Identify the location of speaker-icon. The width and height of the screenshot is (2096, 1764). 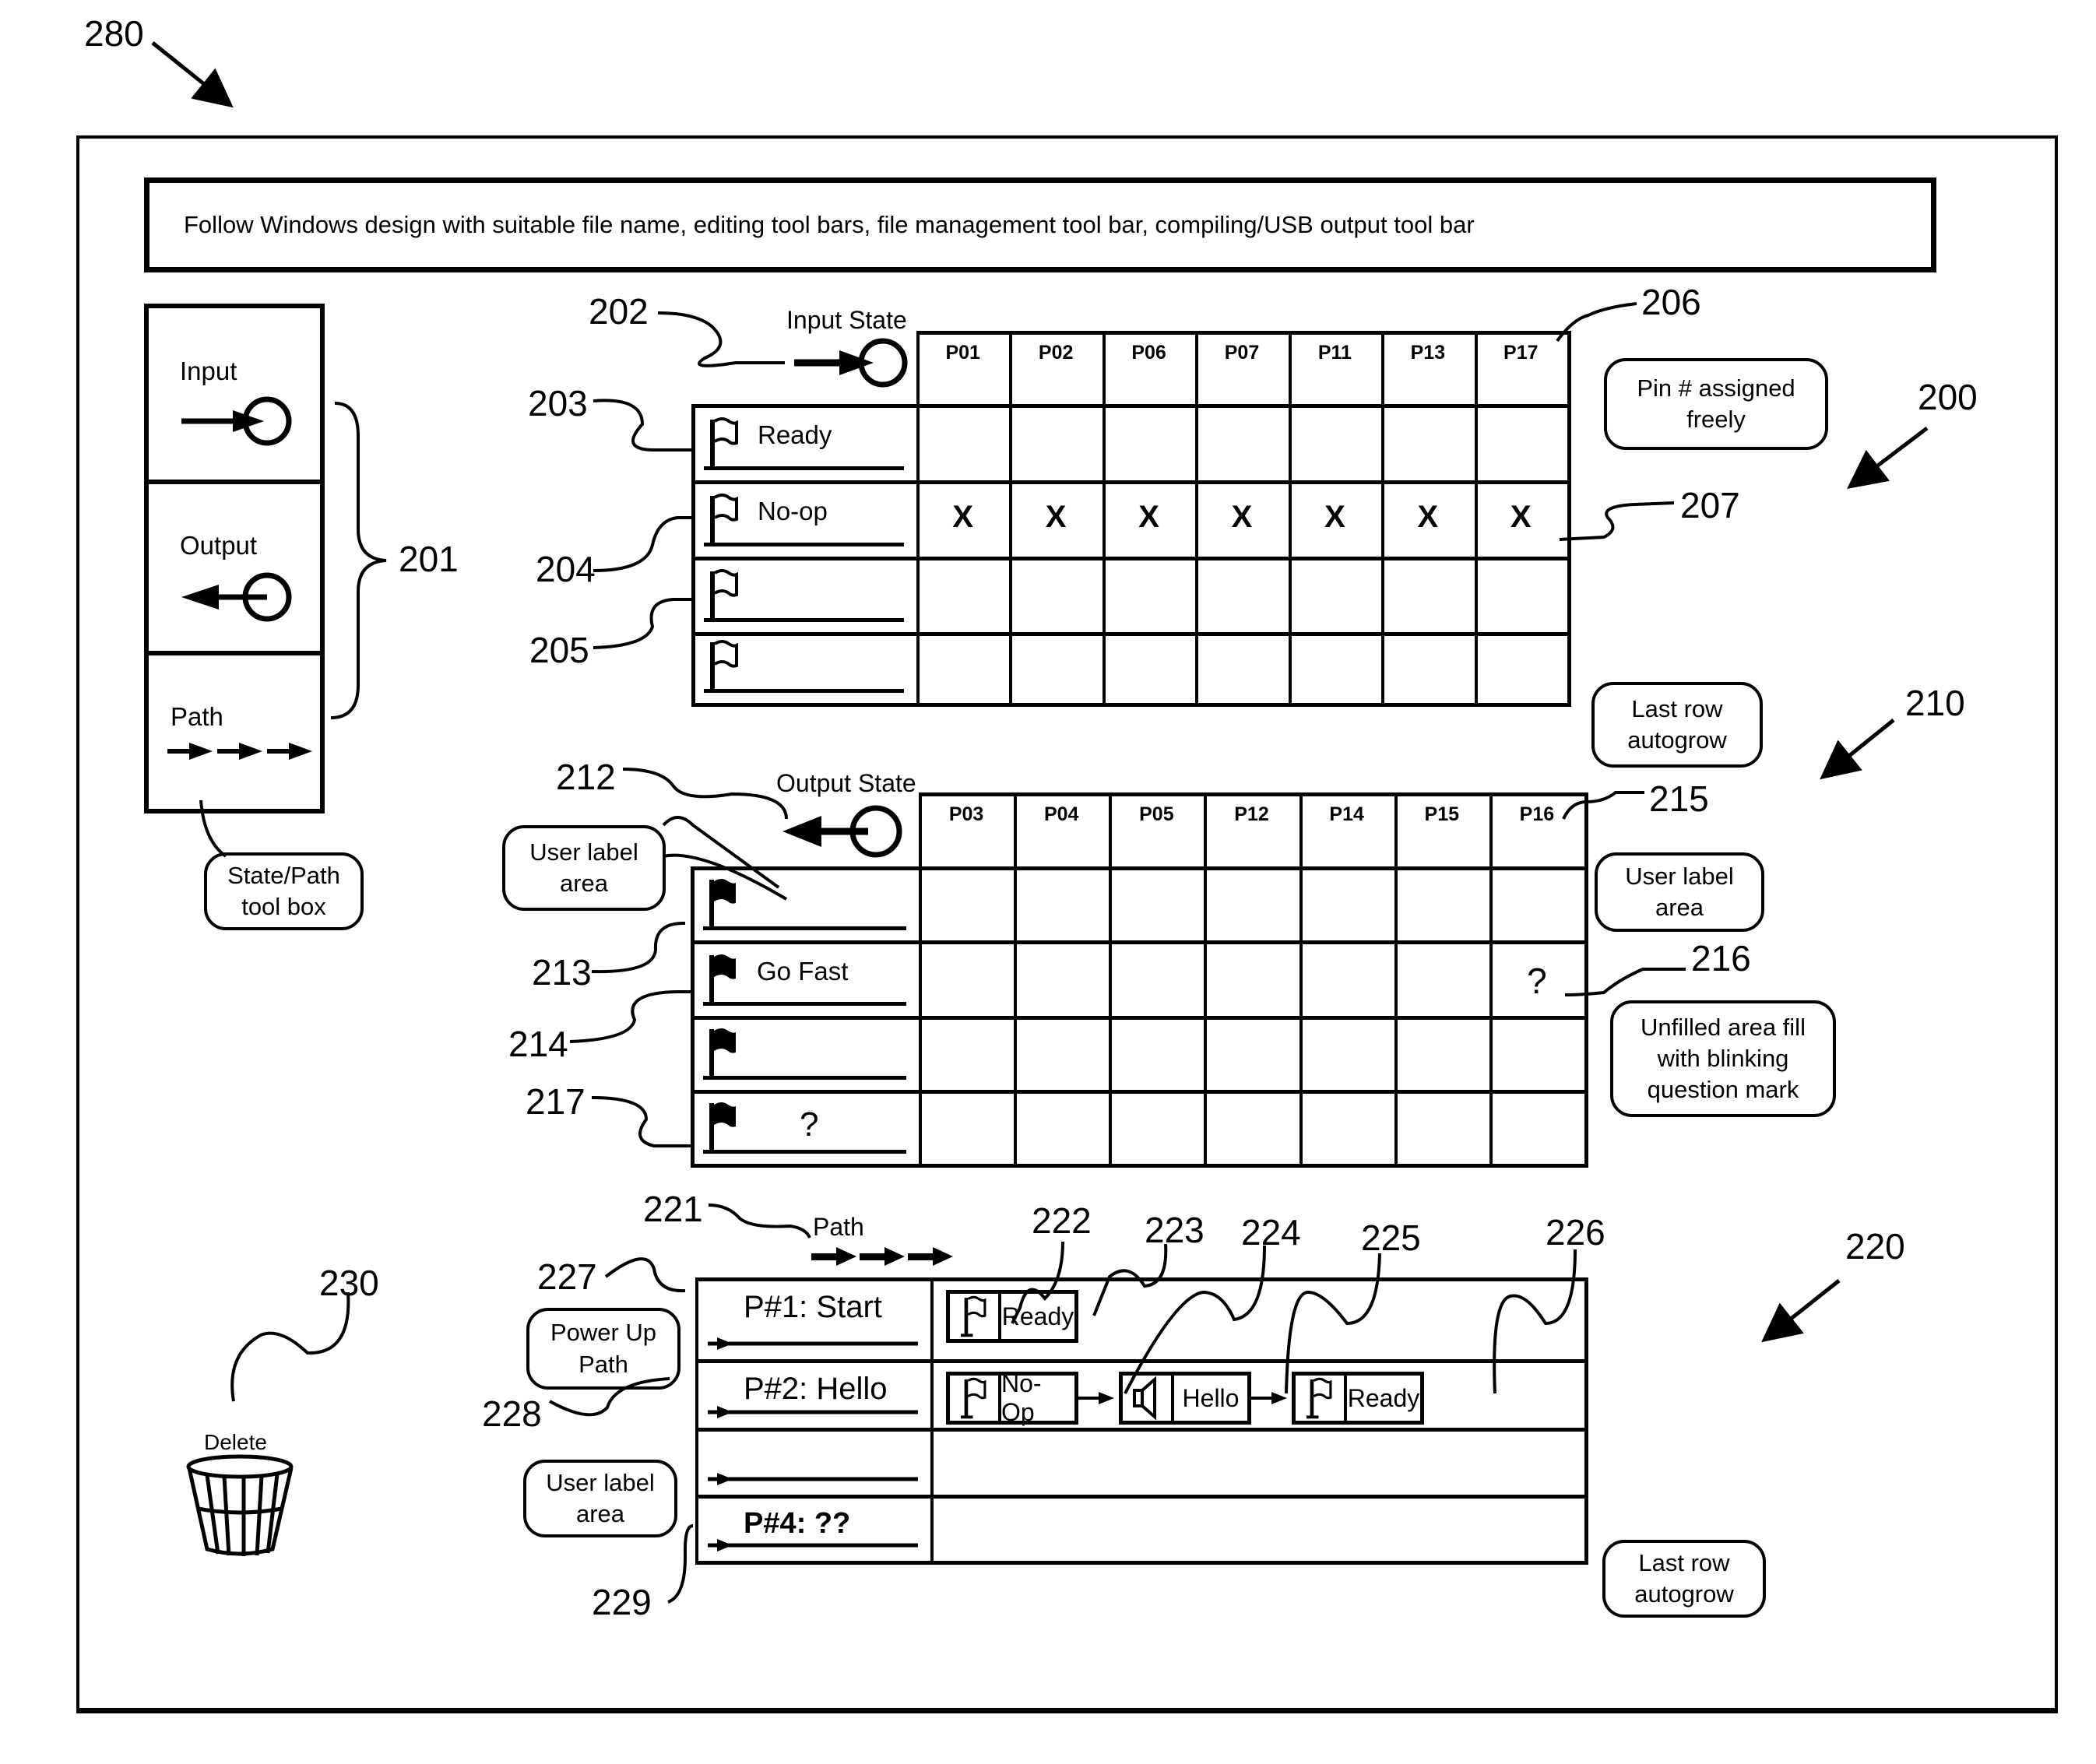
(1144, 1398).